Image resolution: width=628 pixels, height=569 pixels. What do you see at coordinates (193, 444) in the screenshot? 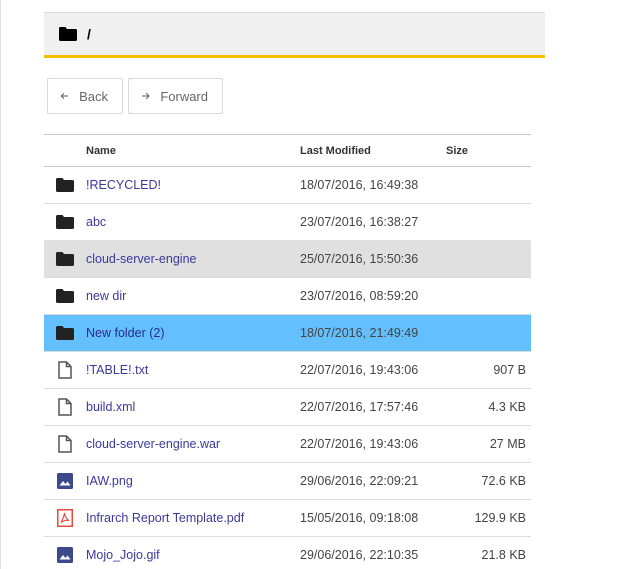
I see `file-name: cloud-server-engine.war` at bounding box center [193, 444].